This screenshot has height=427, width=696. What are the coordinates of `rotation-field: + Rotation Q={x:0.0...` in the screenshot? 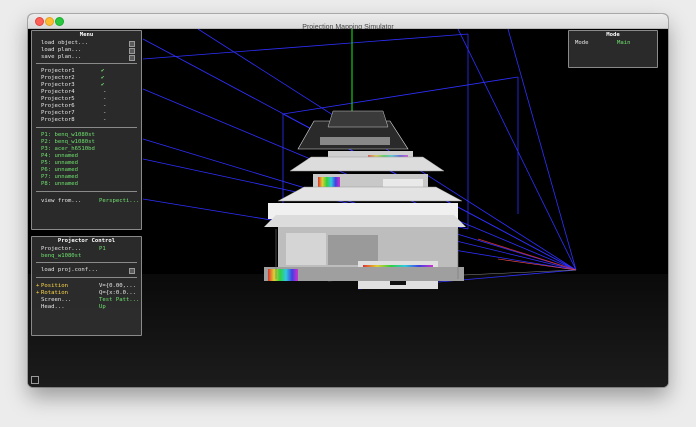 It's located at (86, 293).